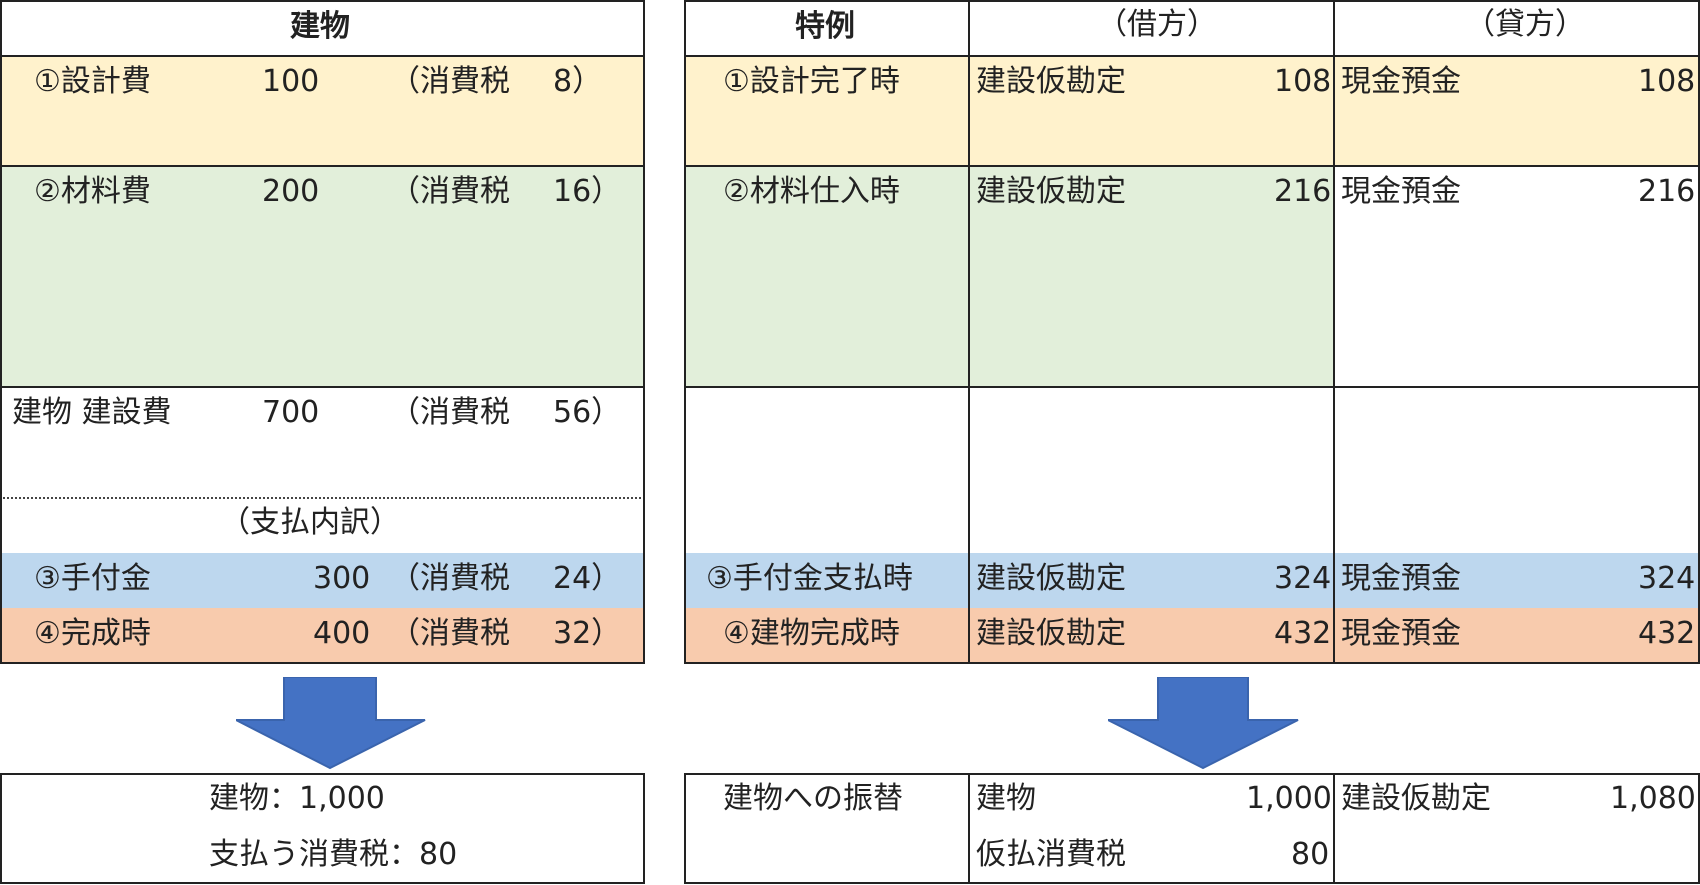 This screenshot has width=1700, height=885. I want to click on deposit-amount: 300, so click(342, 578).